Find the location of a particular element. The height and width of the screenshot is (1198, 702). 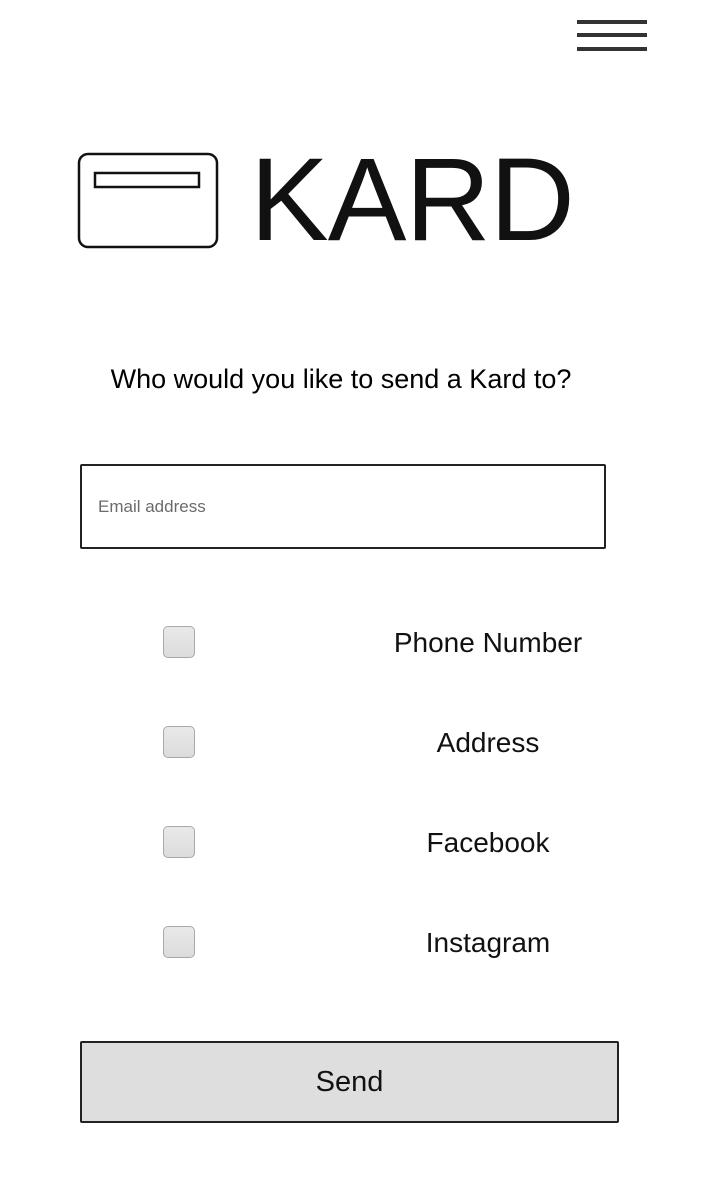

option-label-phone-number: Phone Number is located at coordinates (488, 642).